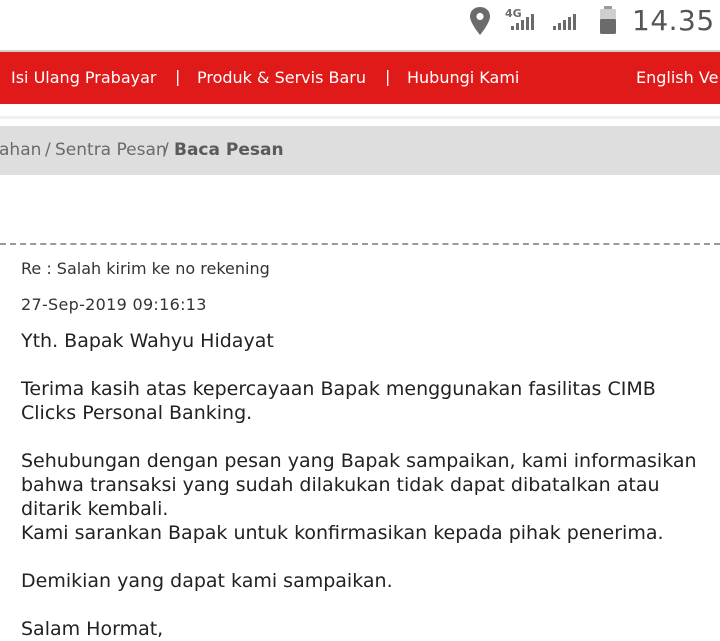 The width and height of the screenshot is (720, 641). I want to click on status-bar: 4G 14.35, so click(360, 25).